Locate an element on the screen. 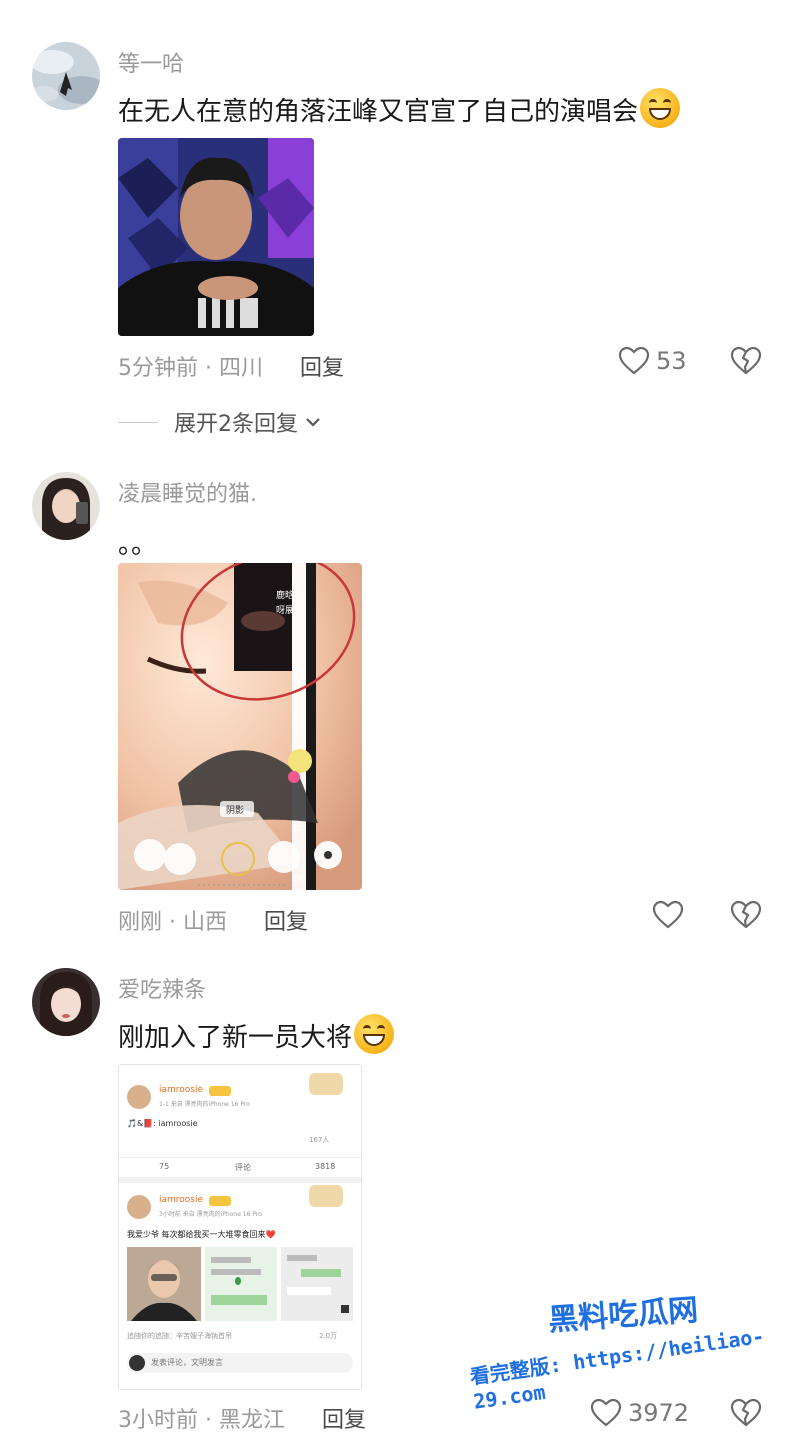  username: 等一哈 is located at coordinates (151, 62).